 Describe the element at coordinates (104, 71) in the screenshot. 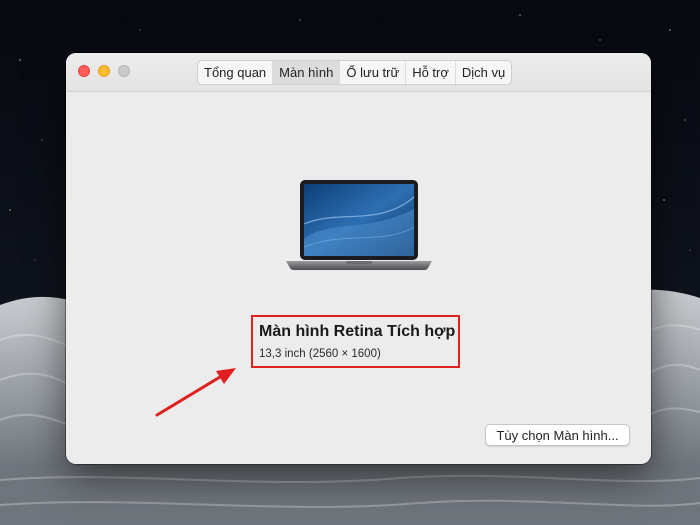

I see `minimize-button` at that location.